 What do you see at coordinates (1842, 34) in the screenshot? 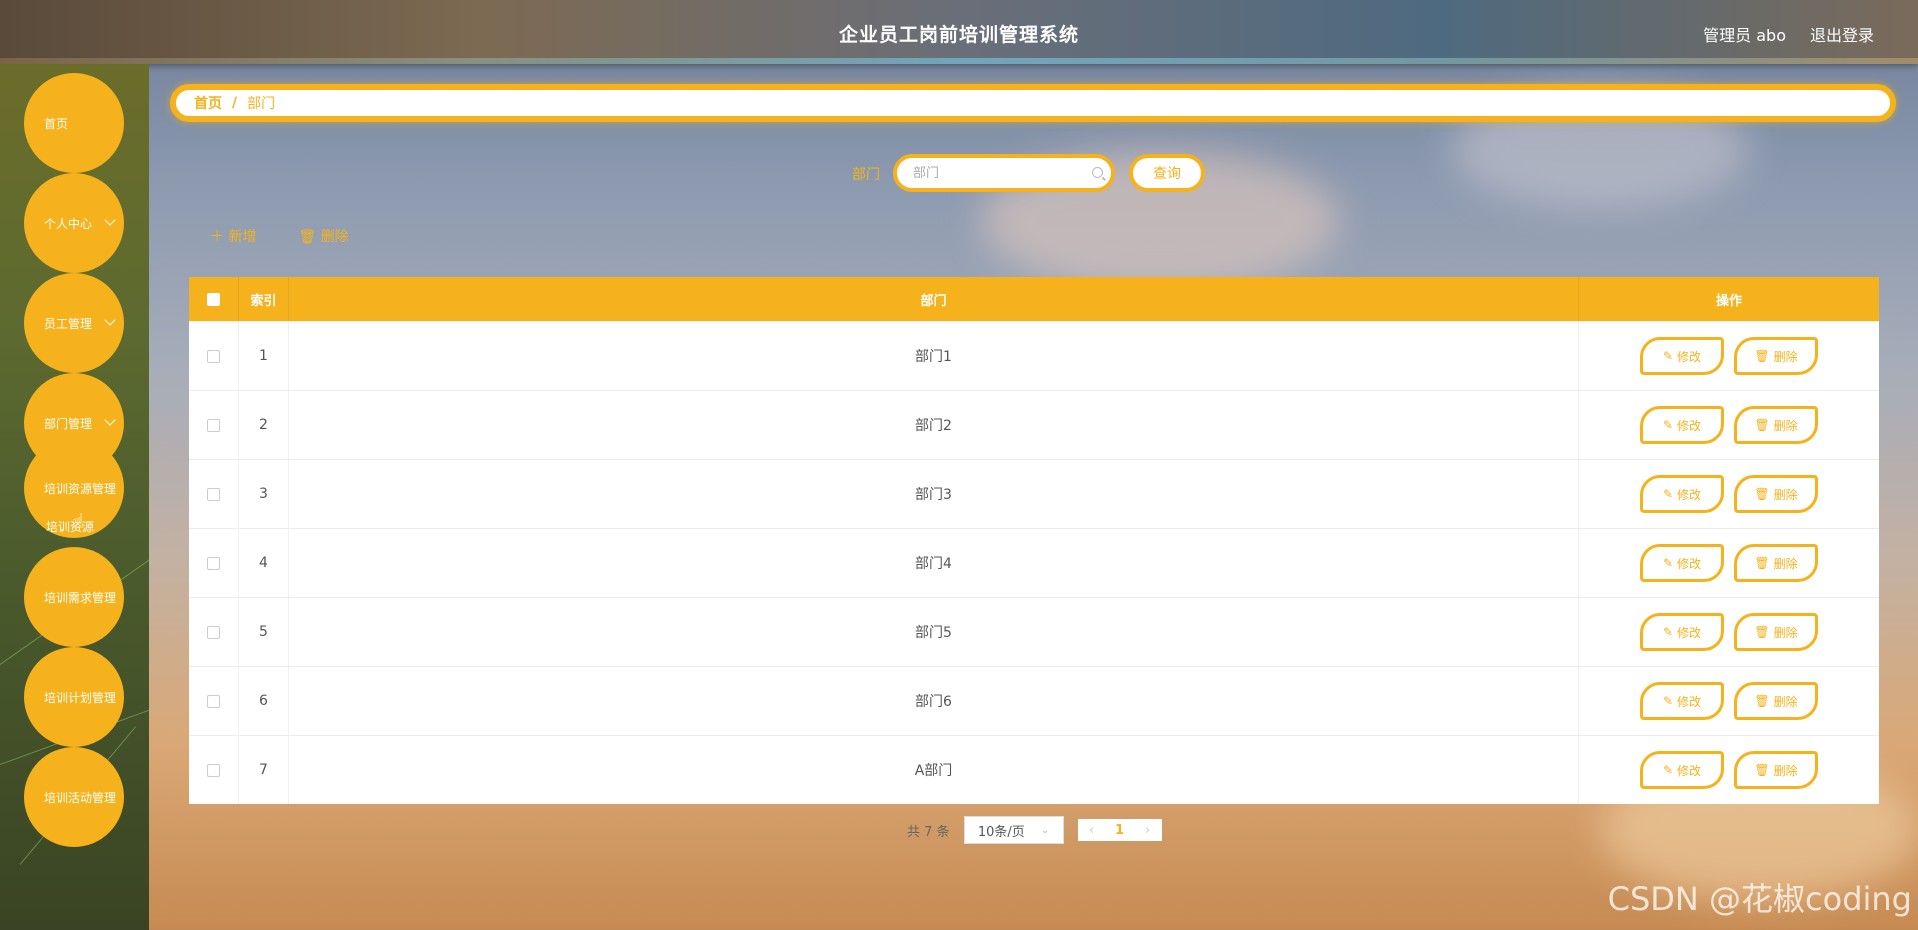
I see `logout-link: 退出登录` at bounding box center [1842, 34].